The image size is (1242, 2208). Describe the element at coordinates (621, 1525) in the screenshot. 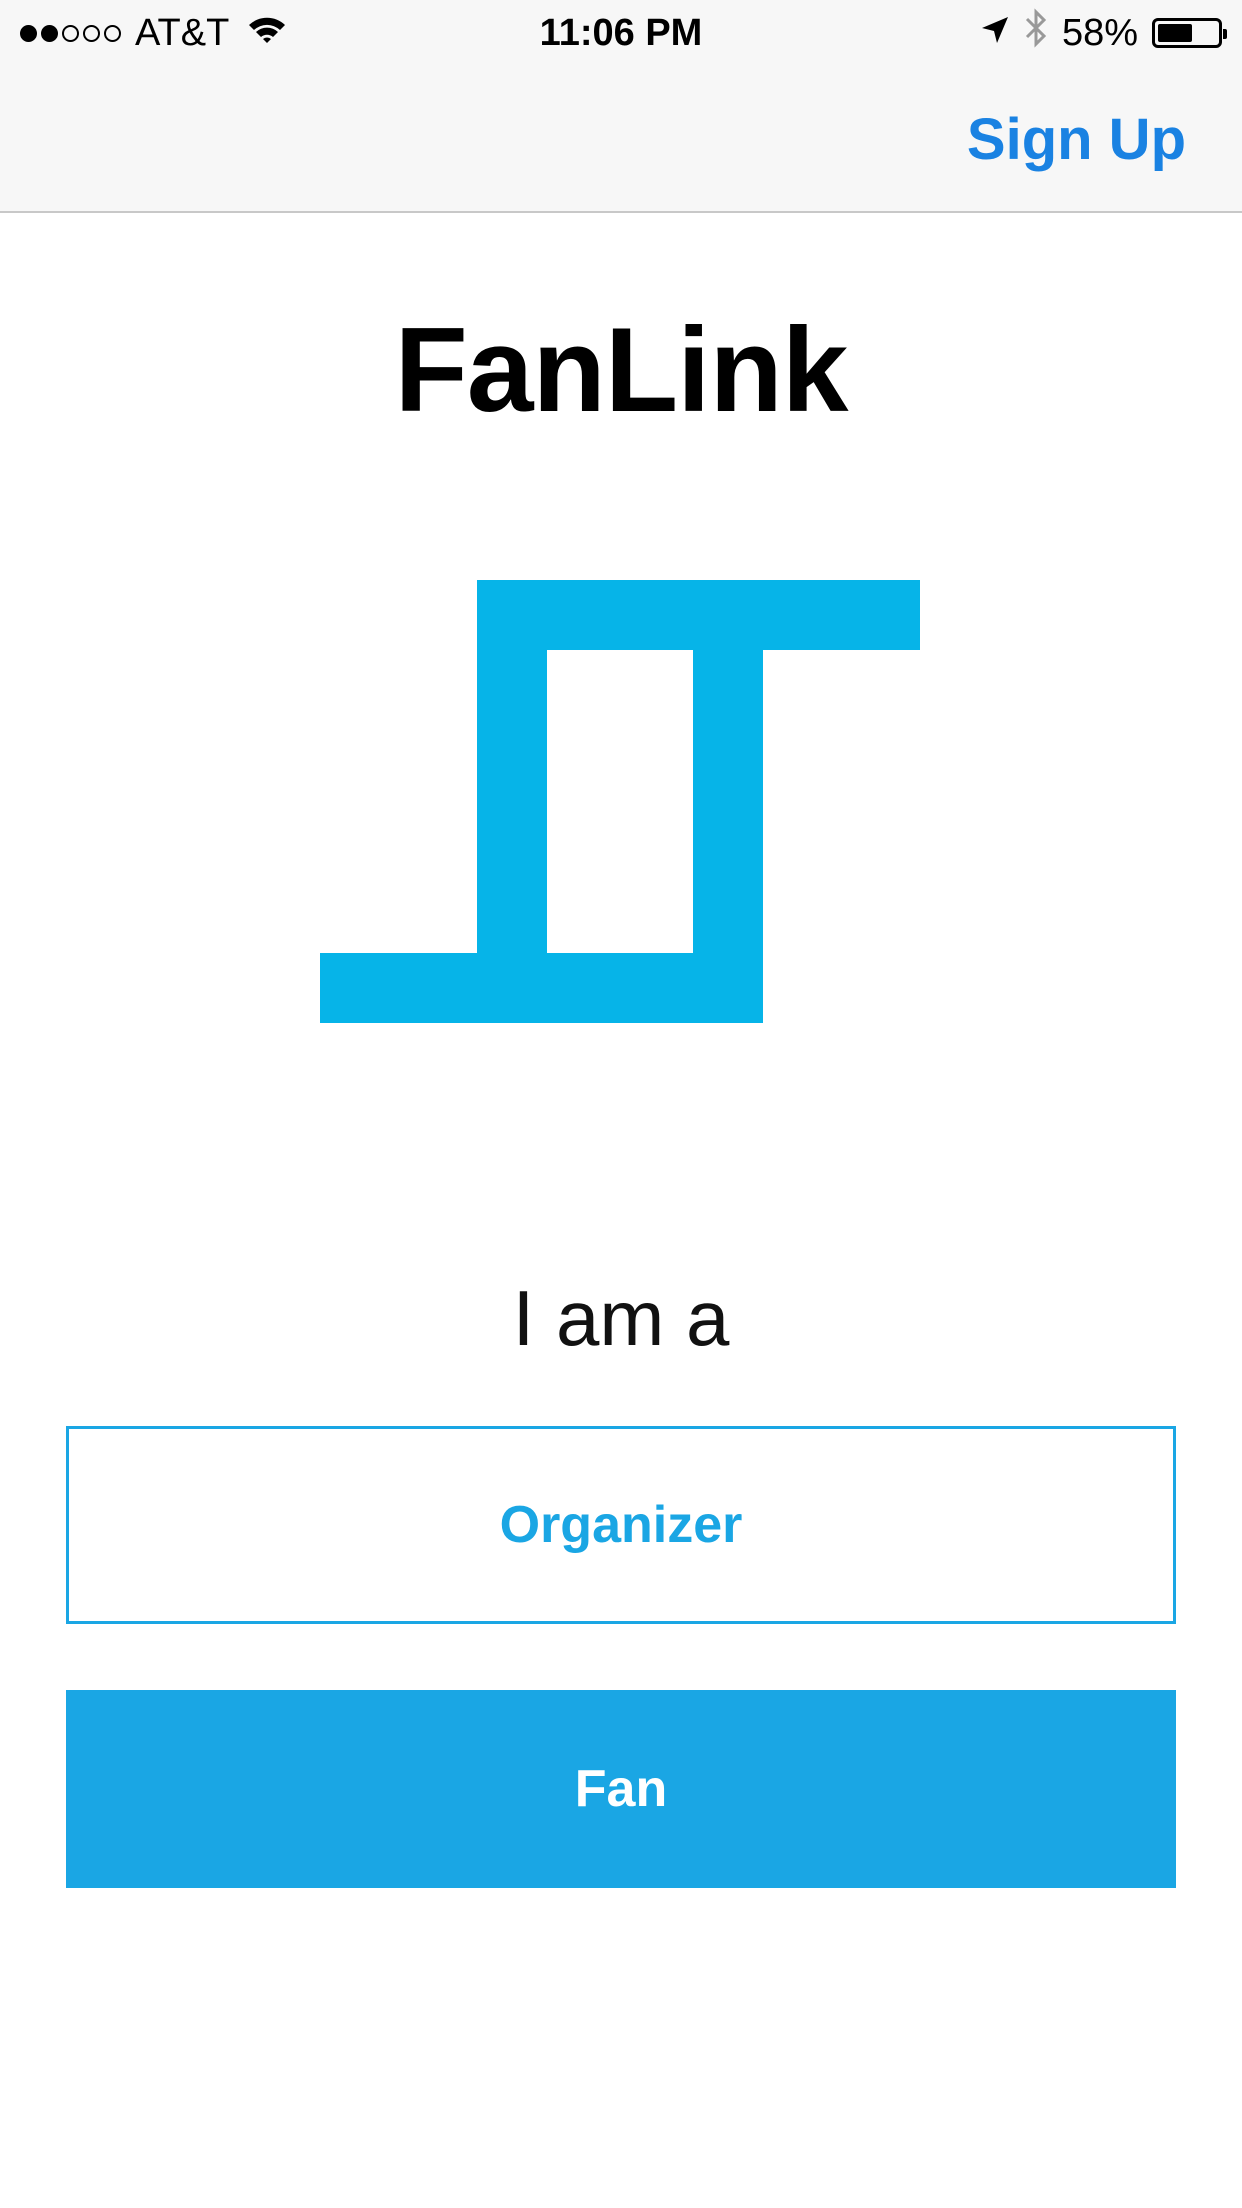

I see `organizer-button: Organizer` at that location.